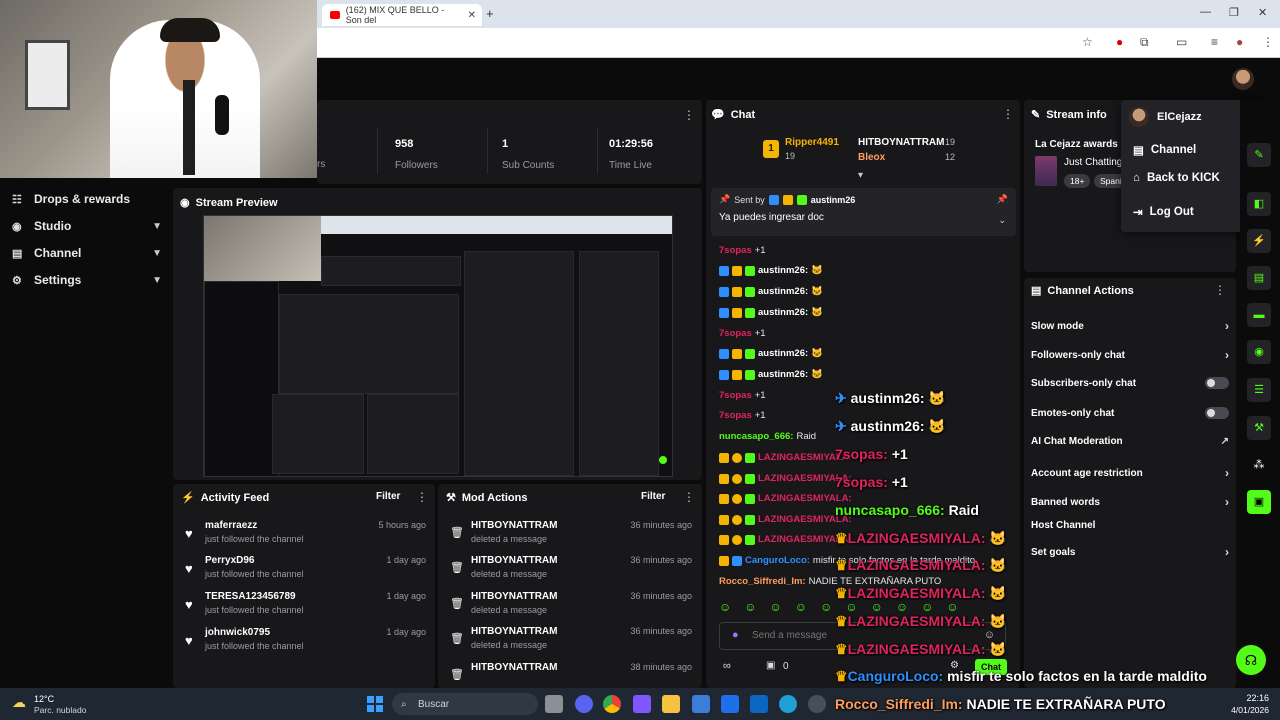 This screenshot has height=720, width=1280. I want to click on leaderboard-collapse-icon: ▾, so click(860, 175).